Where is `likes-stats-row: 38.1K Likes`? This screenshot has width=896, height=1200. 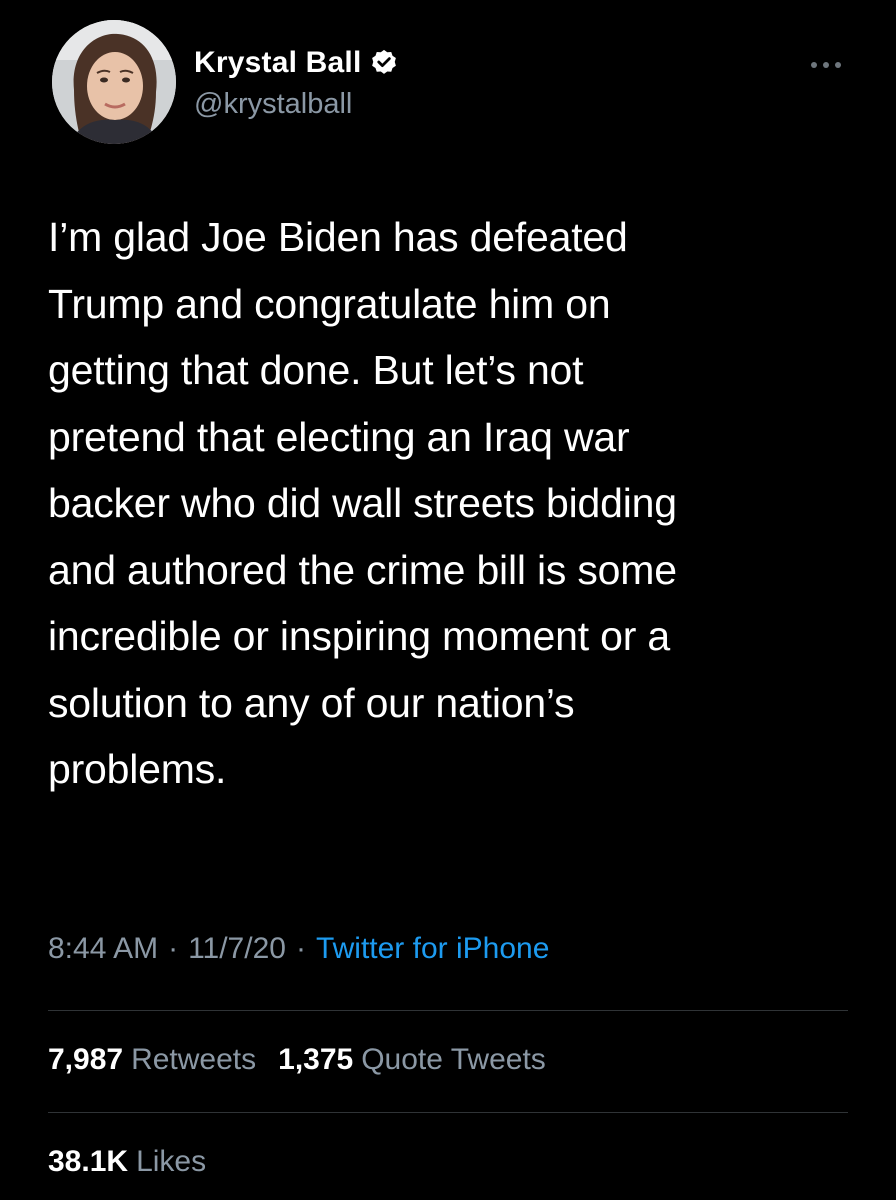 likes-stats-row: 38.1K Likes is located at coordinates (127, 1162).